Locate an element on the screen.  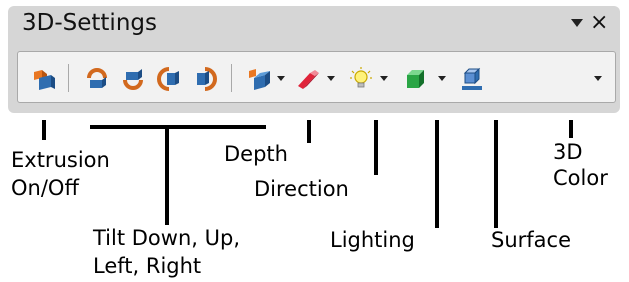
label-depth: Depth is located at coordinates (256, 154).